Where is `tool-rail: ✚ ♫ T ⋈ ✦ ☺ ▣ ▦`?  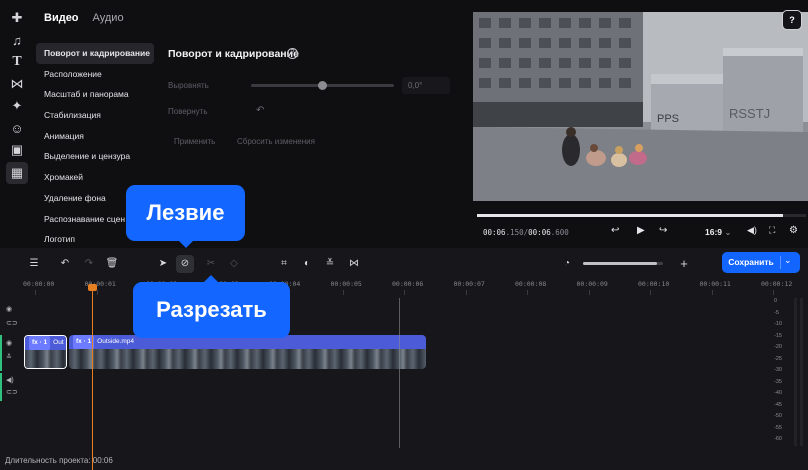
tool-rail: ✚ ♫ T ⋈ ✦ ☺ ▣ ▦ is located at coordinates (17, 124).